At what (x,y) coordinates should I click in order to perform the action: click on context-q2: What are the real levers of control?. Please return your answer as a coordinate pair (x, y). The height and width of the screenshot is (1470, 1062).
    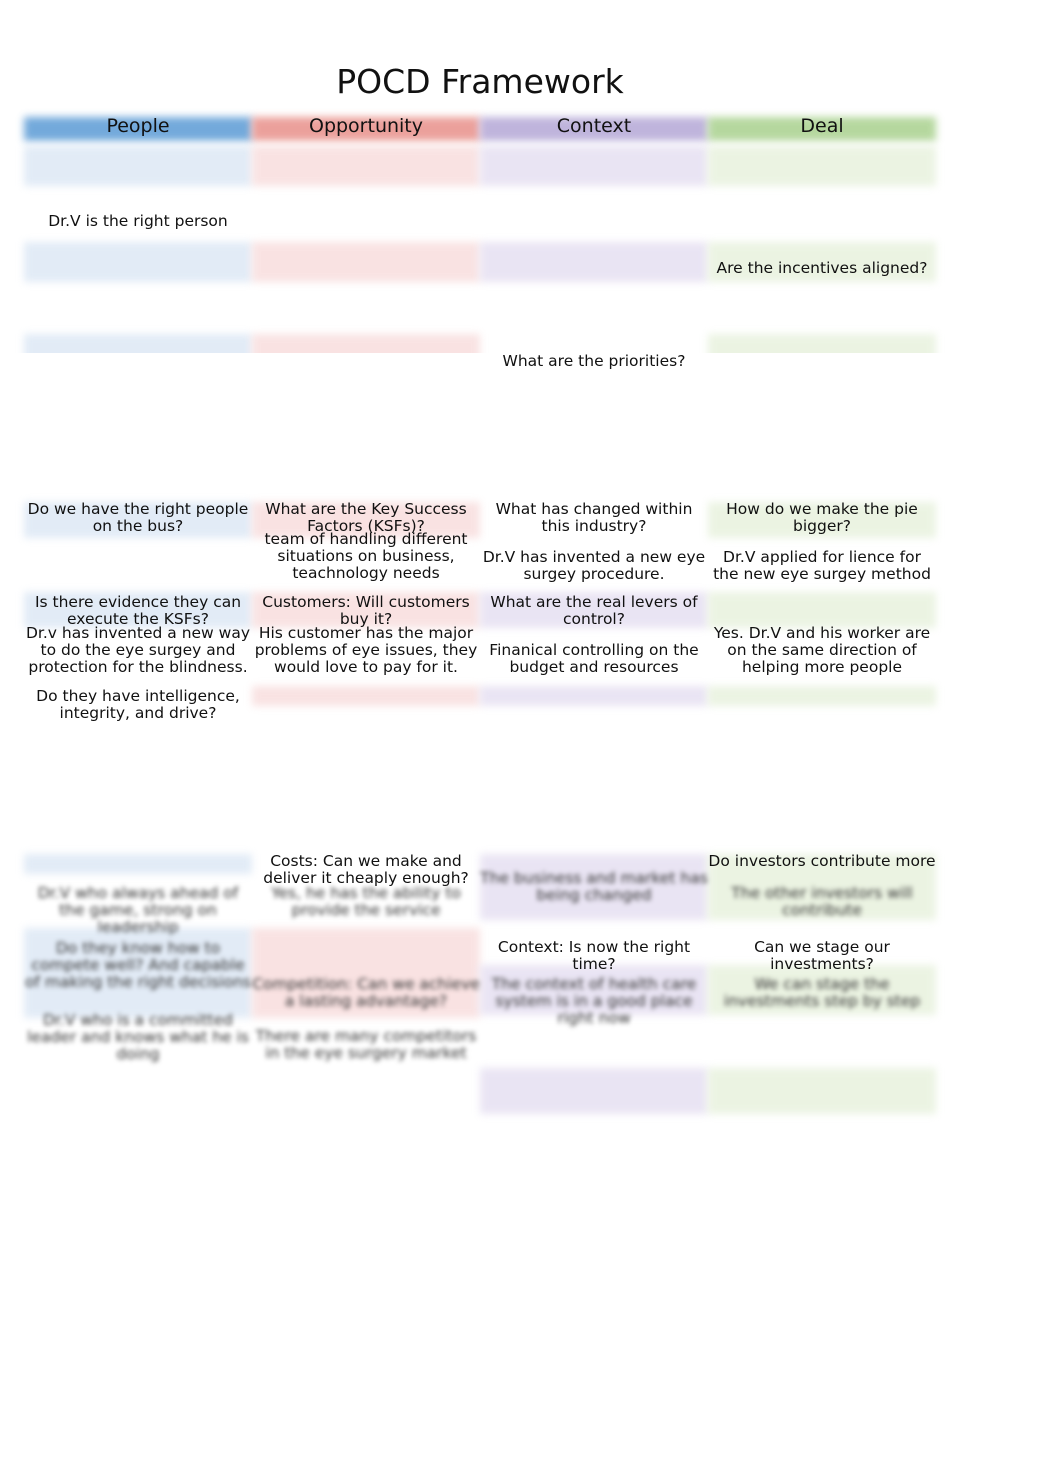
    Looking at the image, I should click on (594, 610).